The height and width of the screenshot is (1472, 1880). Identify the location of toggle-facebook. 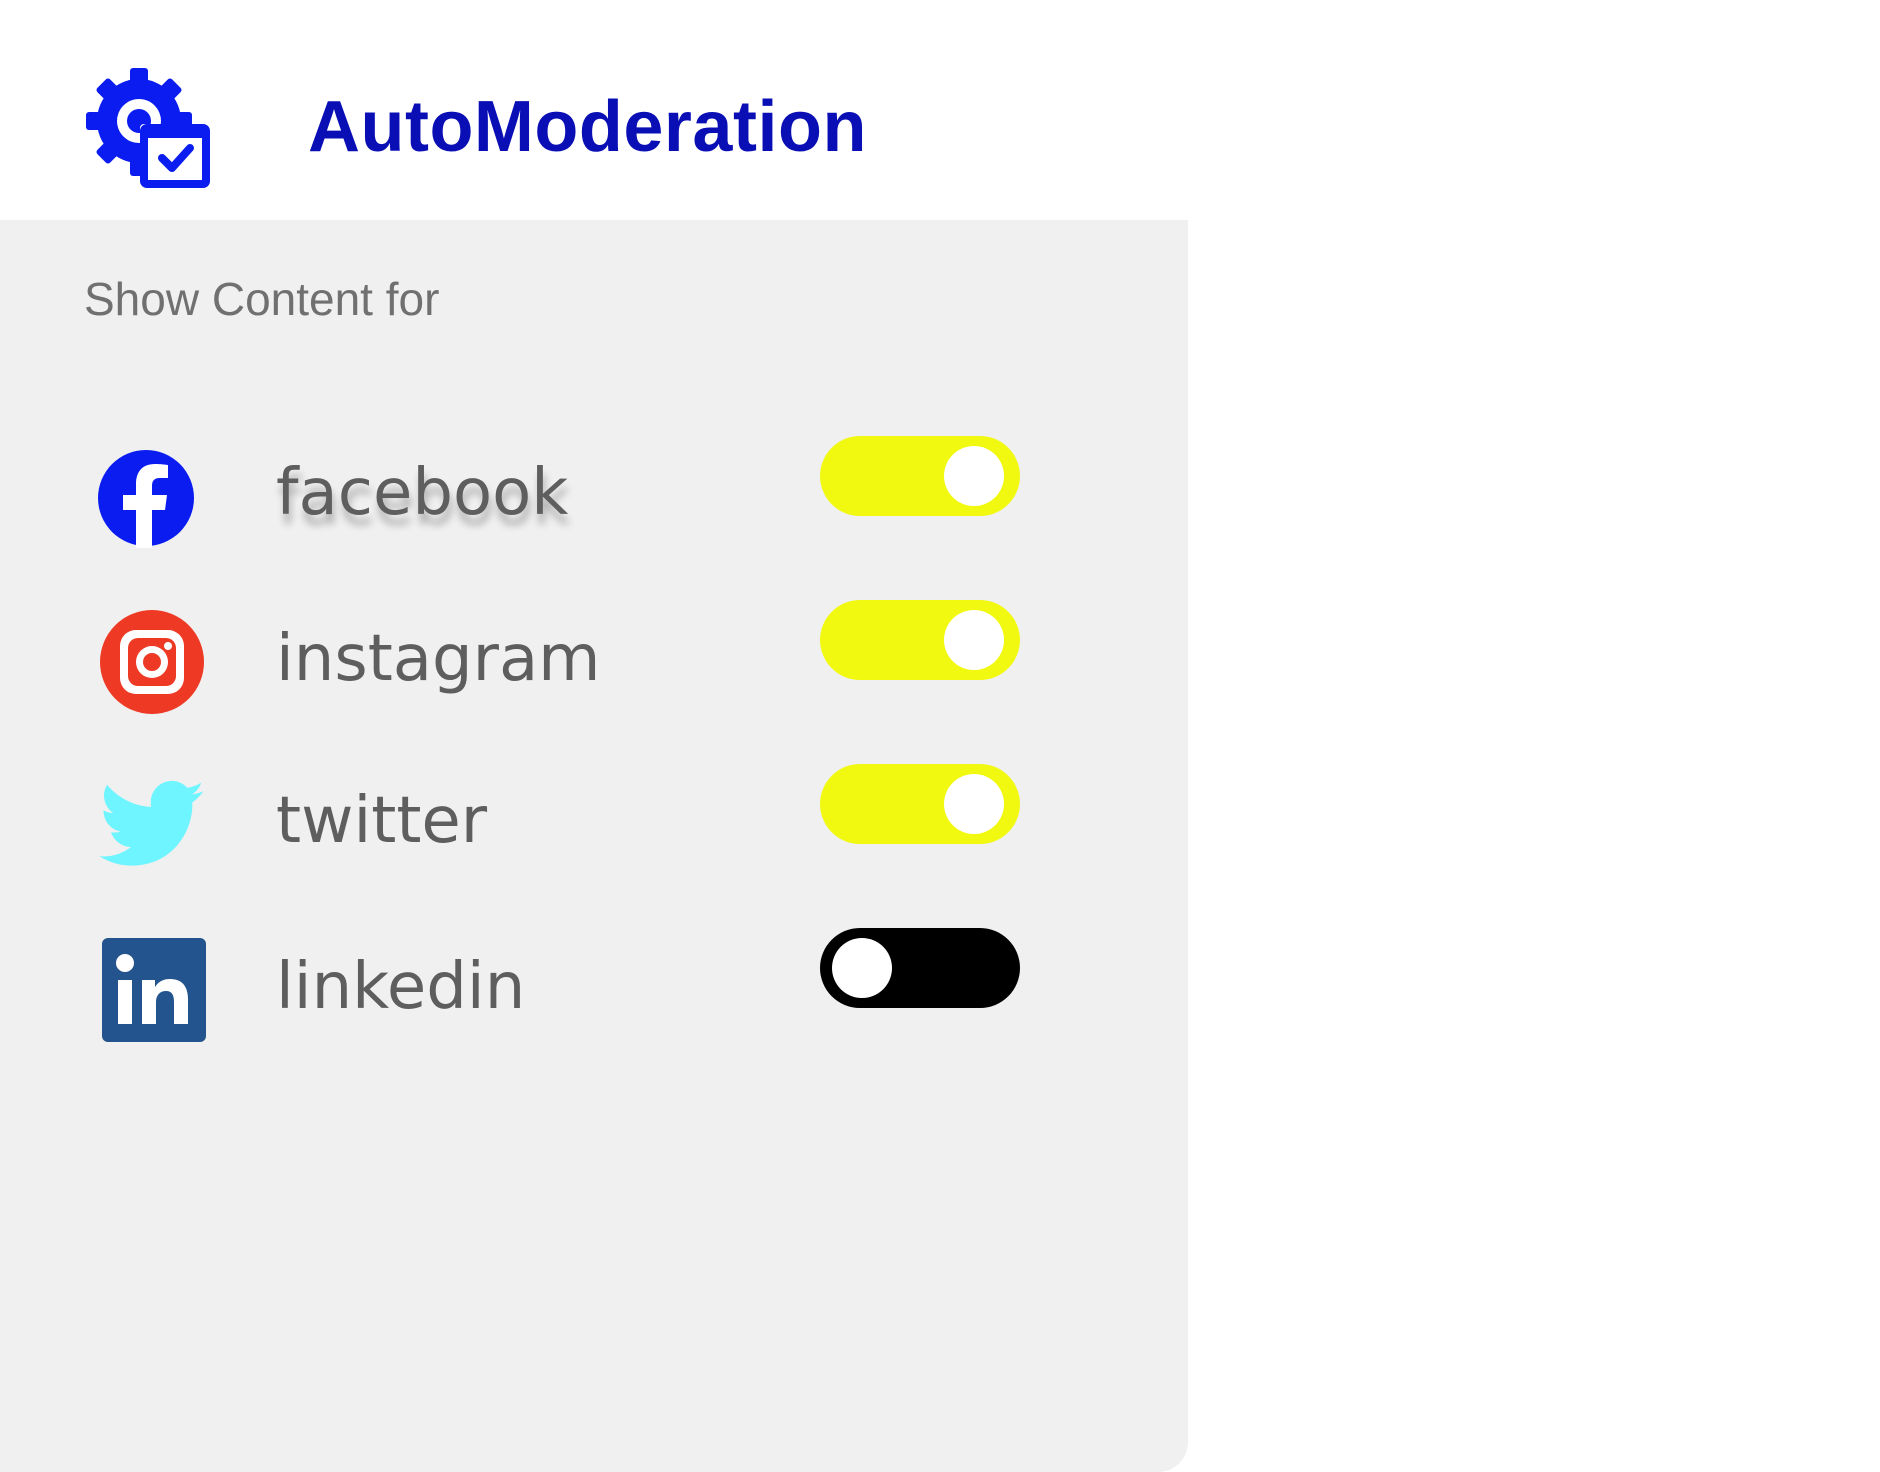
(920, 476).